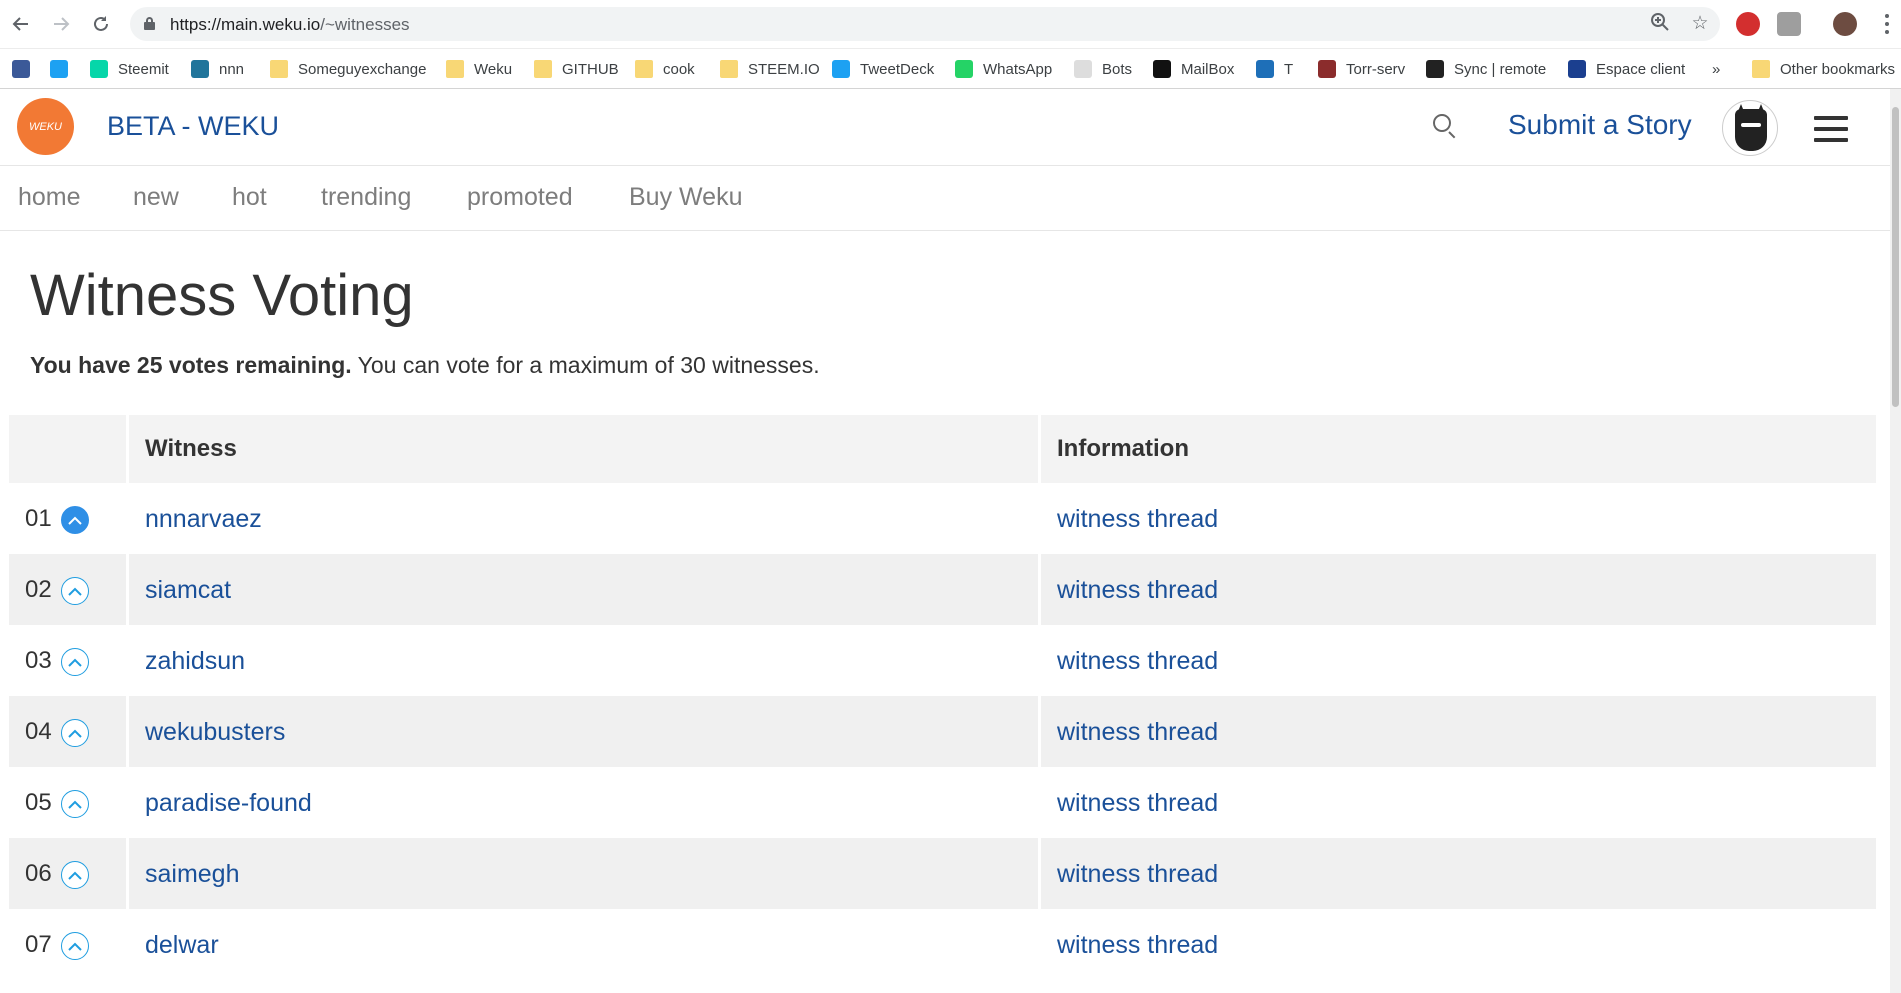 This screenshot has width=1901, height=993. I want to click on t2-icon, so click(1265, 69).